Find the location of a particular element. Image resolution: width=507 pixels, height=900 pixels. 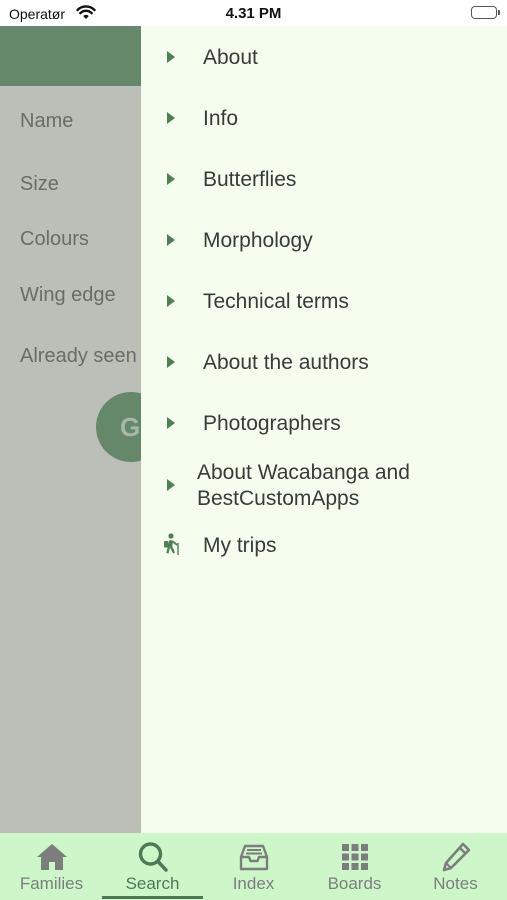

menu-item-info: Info is located at coordinates (324, 119).